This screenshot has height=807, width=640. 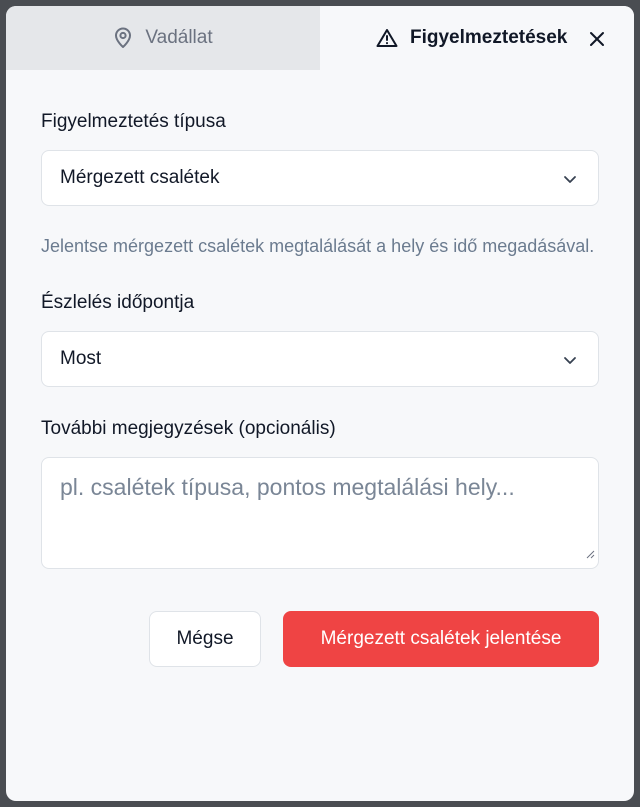 I want to click on resize-handle-icon, so click(x=590, y=551).